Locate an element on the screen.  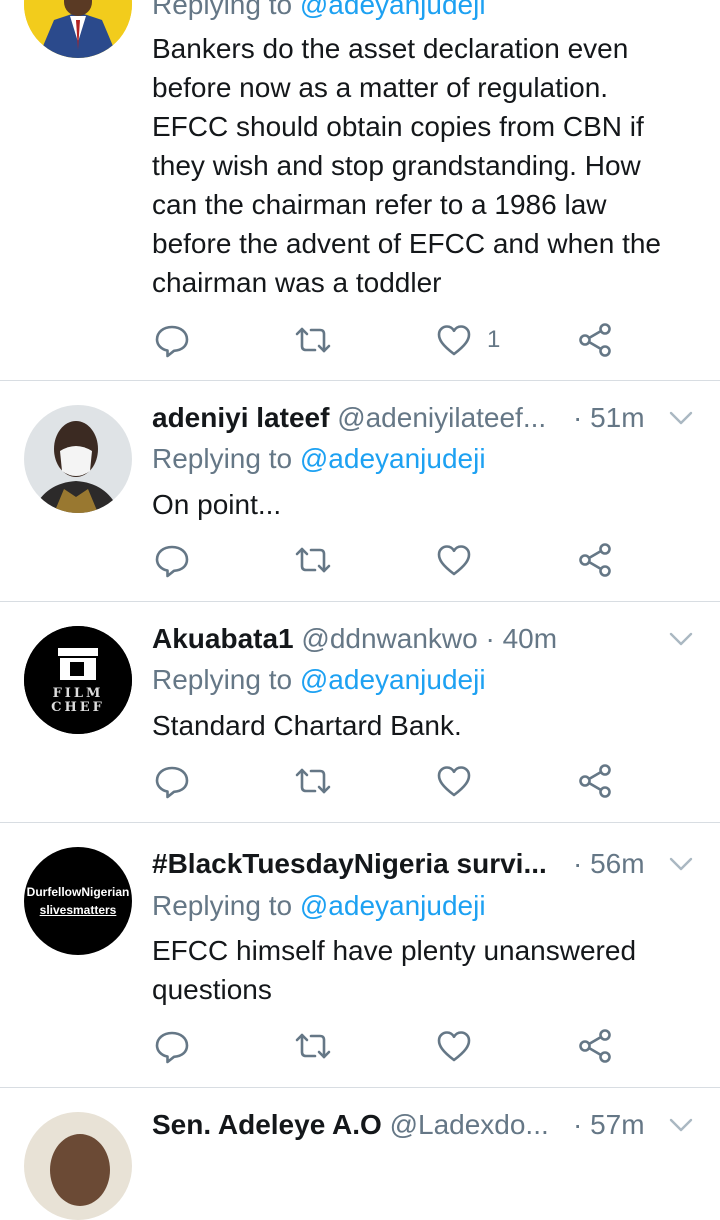
display-name: Sen. Adeleye A.O is located at coordinates (267, 1124).